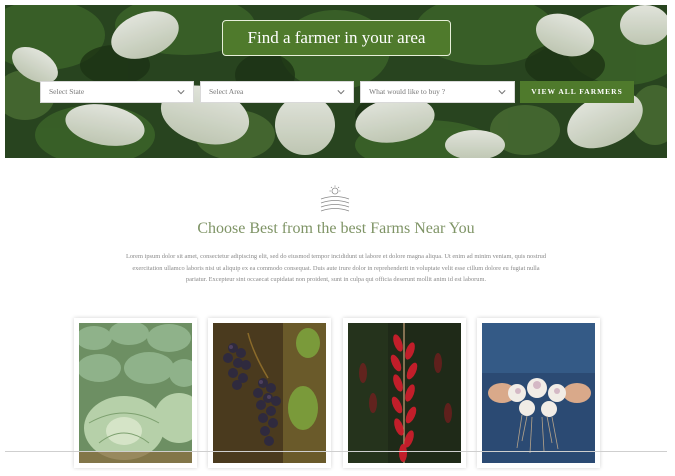  I want to click on divider, so click(336, 451).